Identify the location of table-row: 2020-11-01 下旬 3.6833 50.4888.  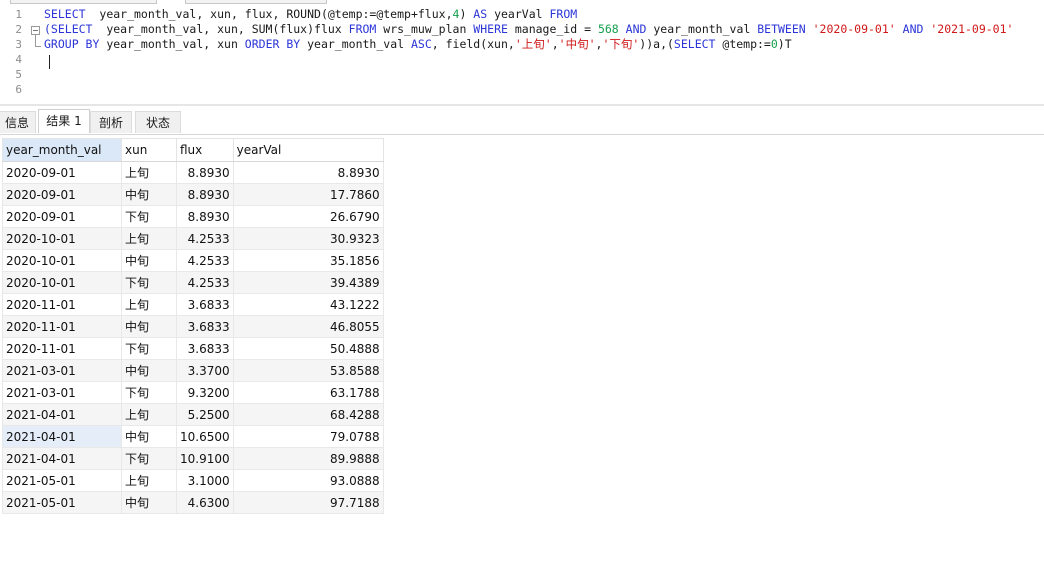
(193, 348).